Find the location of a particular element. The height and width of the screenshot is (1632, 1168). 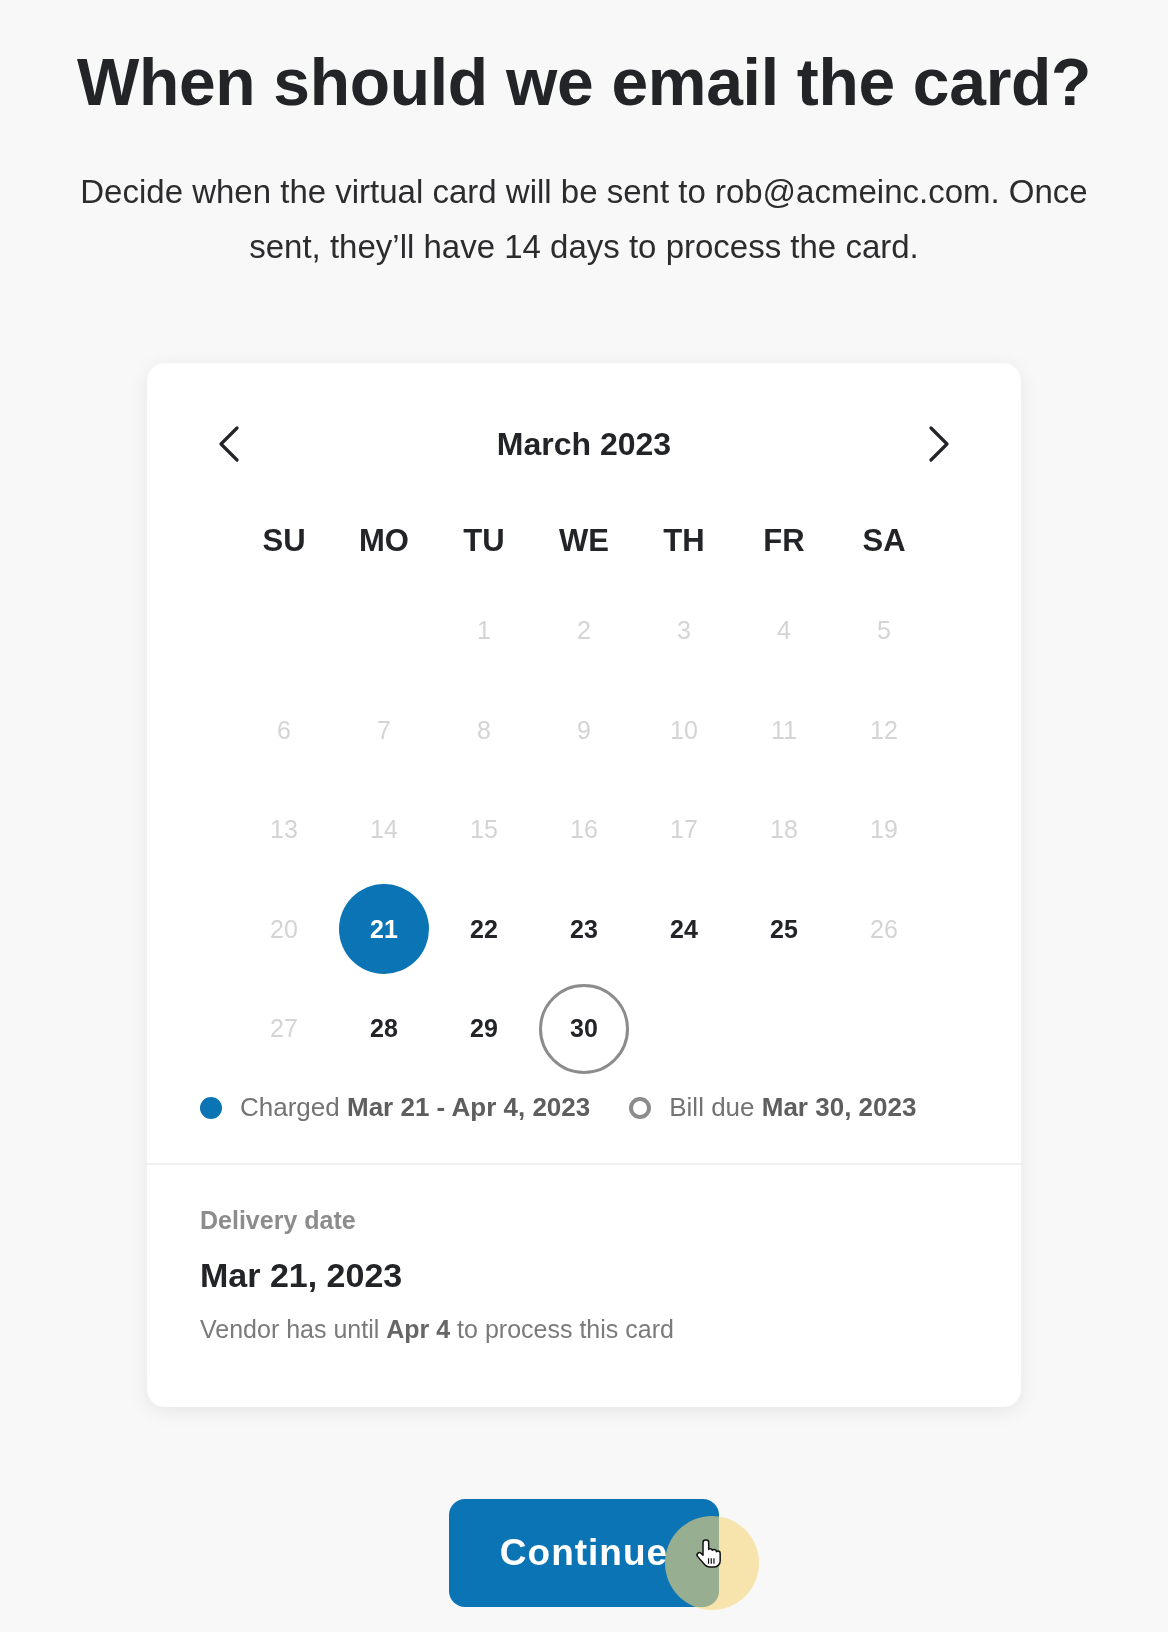

calendar-day: 24 is located at coordinates (684, 929).